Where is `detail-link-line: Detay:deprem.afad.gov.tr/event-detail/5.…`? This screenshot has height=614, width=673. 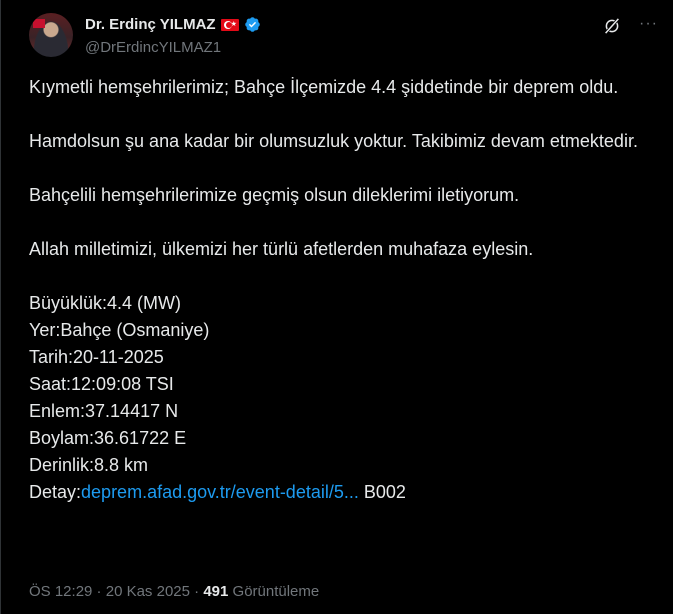 detail-link-line: Detay:deprem.afad.gov.tr/event-detail/5.… is located at coordinates (339, 492).